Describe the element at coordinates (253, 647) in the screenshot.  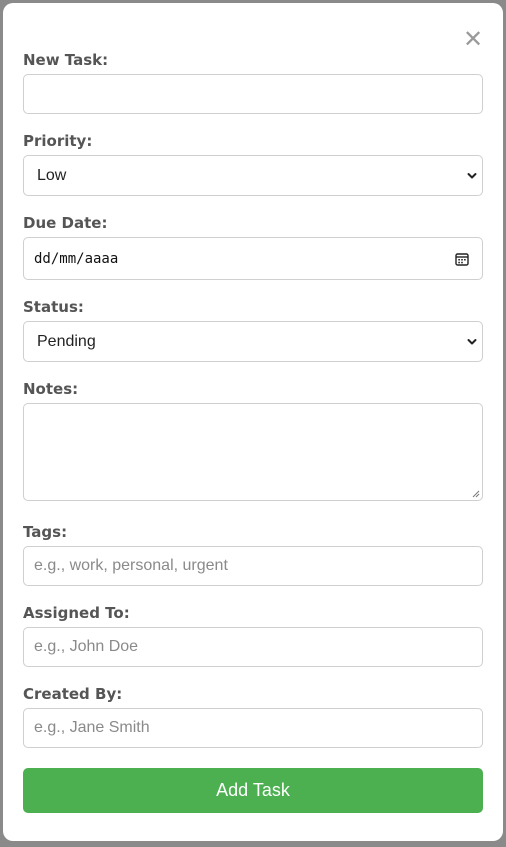
I see `assigned-to-input: e.g., John Doe` at that location.